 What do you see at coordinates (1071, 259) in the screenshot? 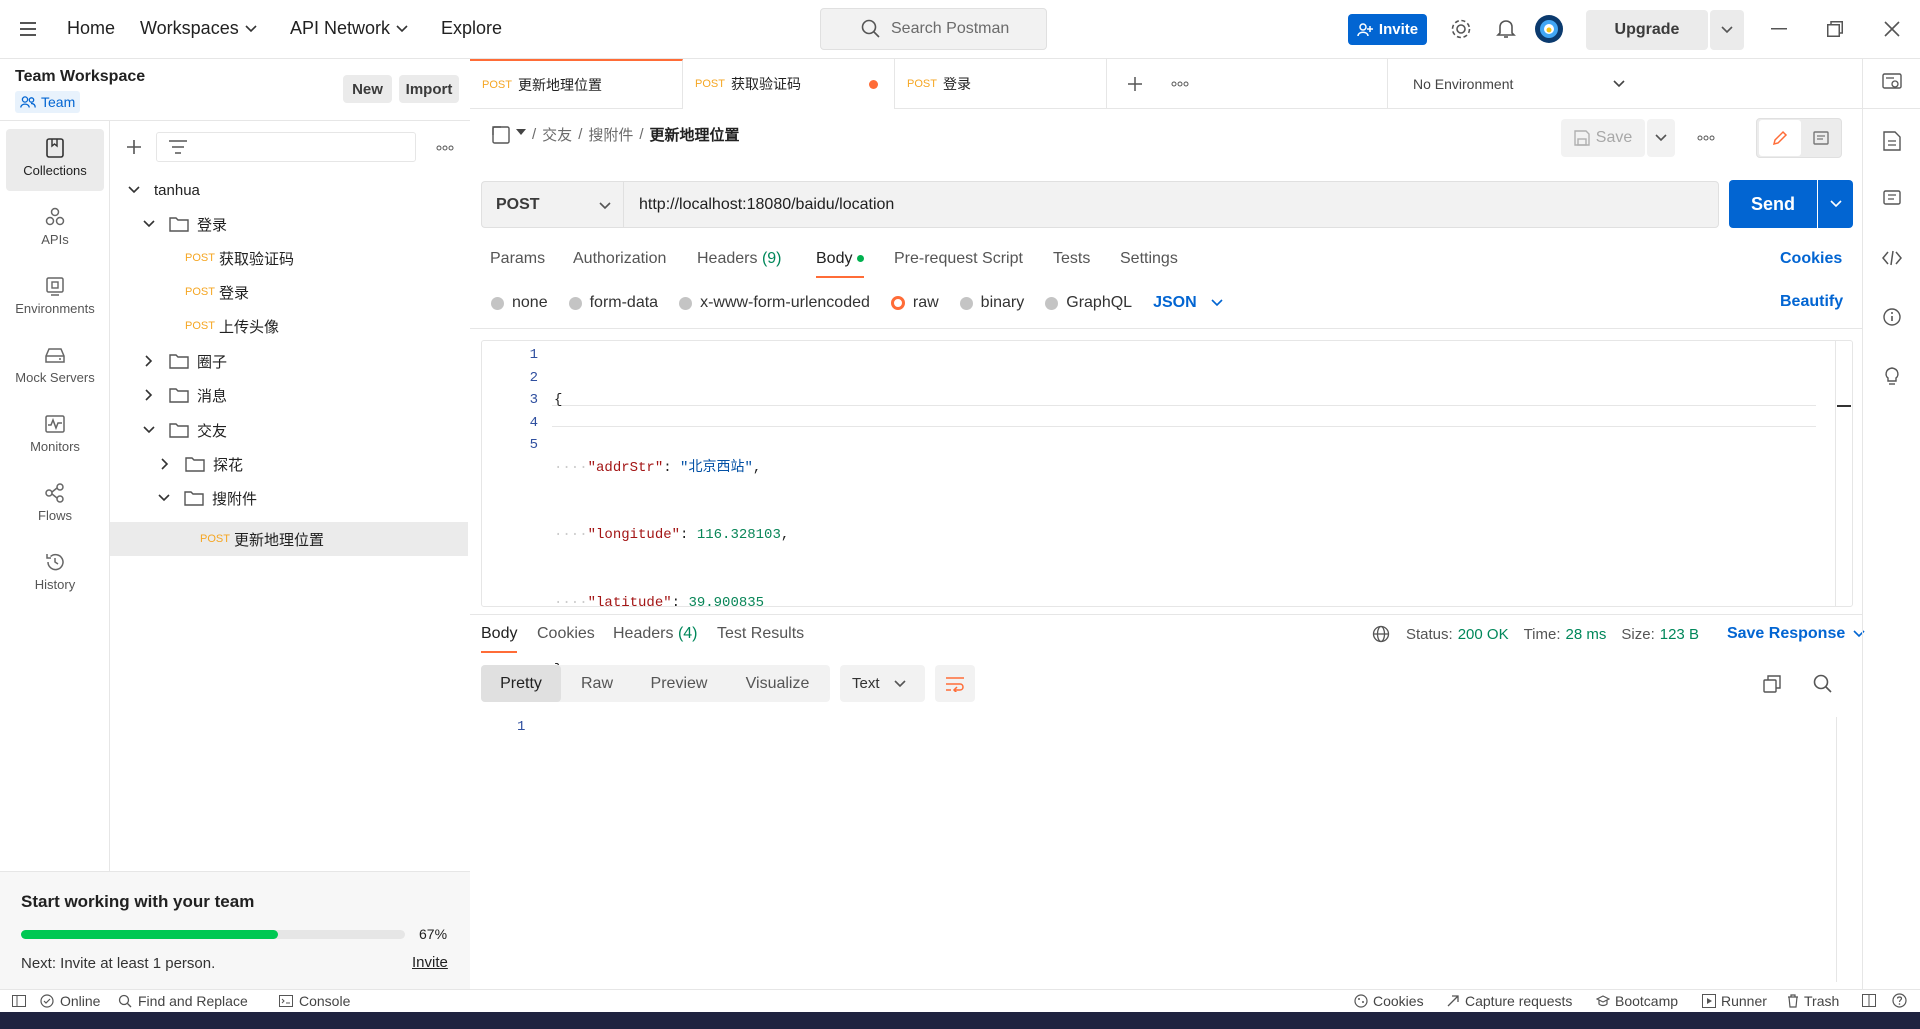
I see `tab-tests: Tests` at bounding box center [1071, 259].